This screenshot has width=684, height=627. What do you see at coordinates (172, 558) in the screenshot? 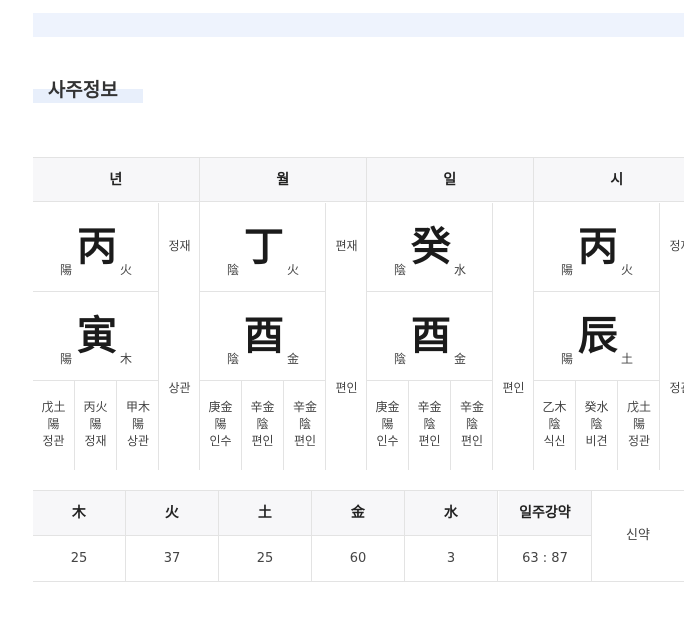
I see `ohaeng-value-fire: 37` at bounding box center [172, 558].